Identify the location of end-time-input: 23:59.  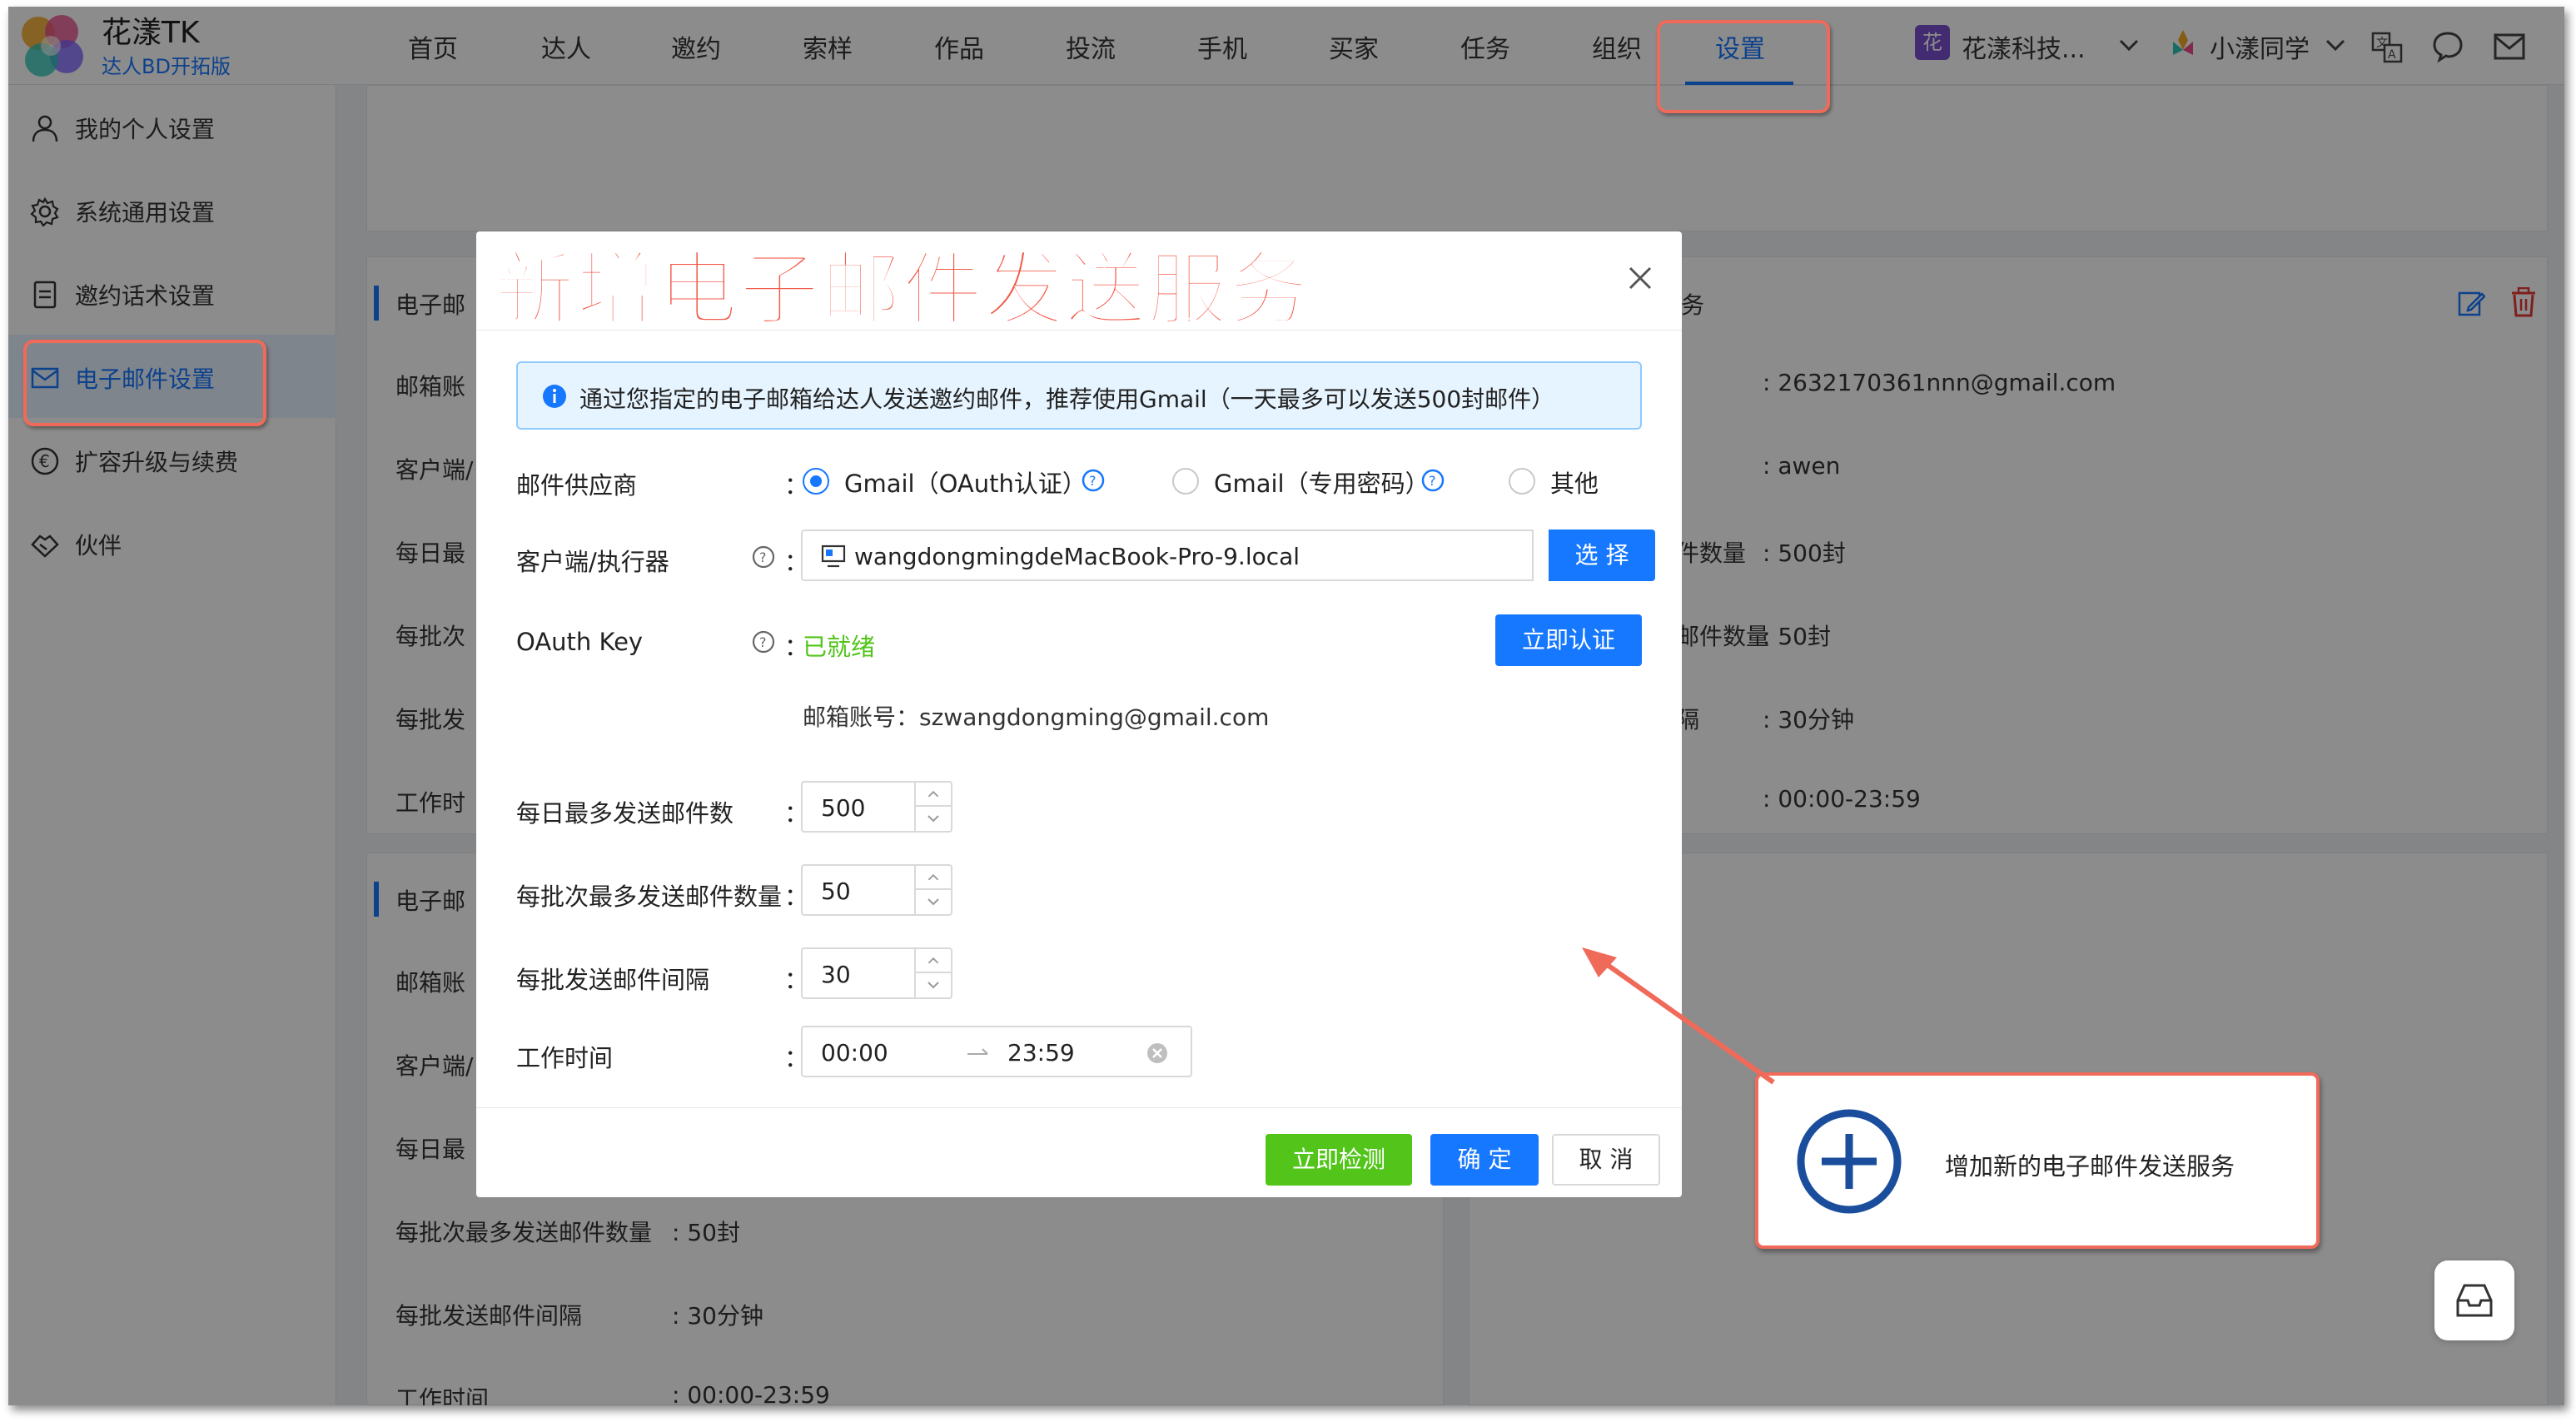
(1041, 1052).